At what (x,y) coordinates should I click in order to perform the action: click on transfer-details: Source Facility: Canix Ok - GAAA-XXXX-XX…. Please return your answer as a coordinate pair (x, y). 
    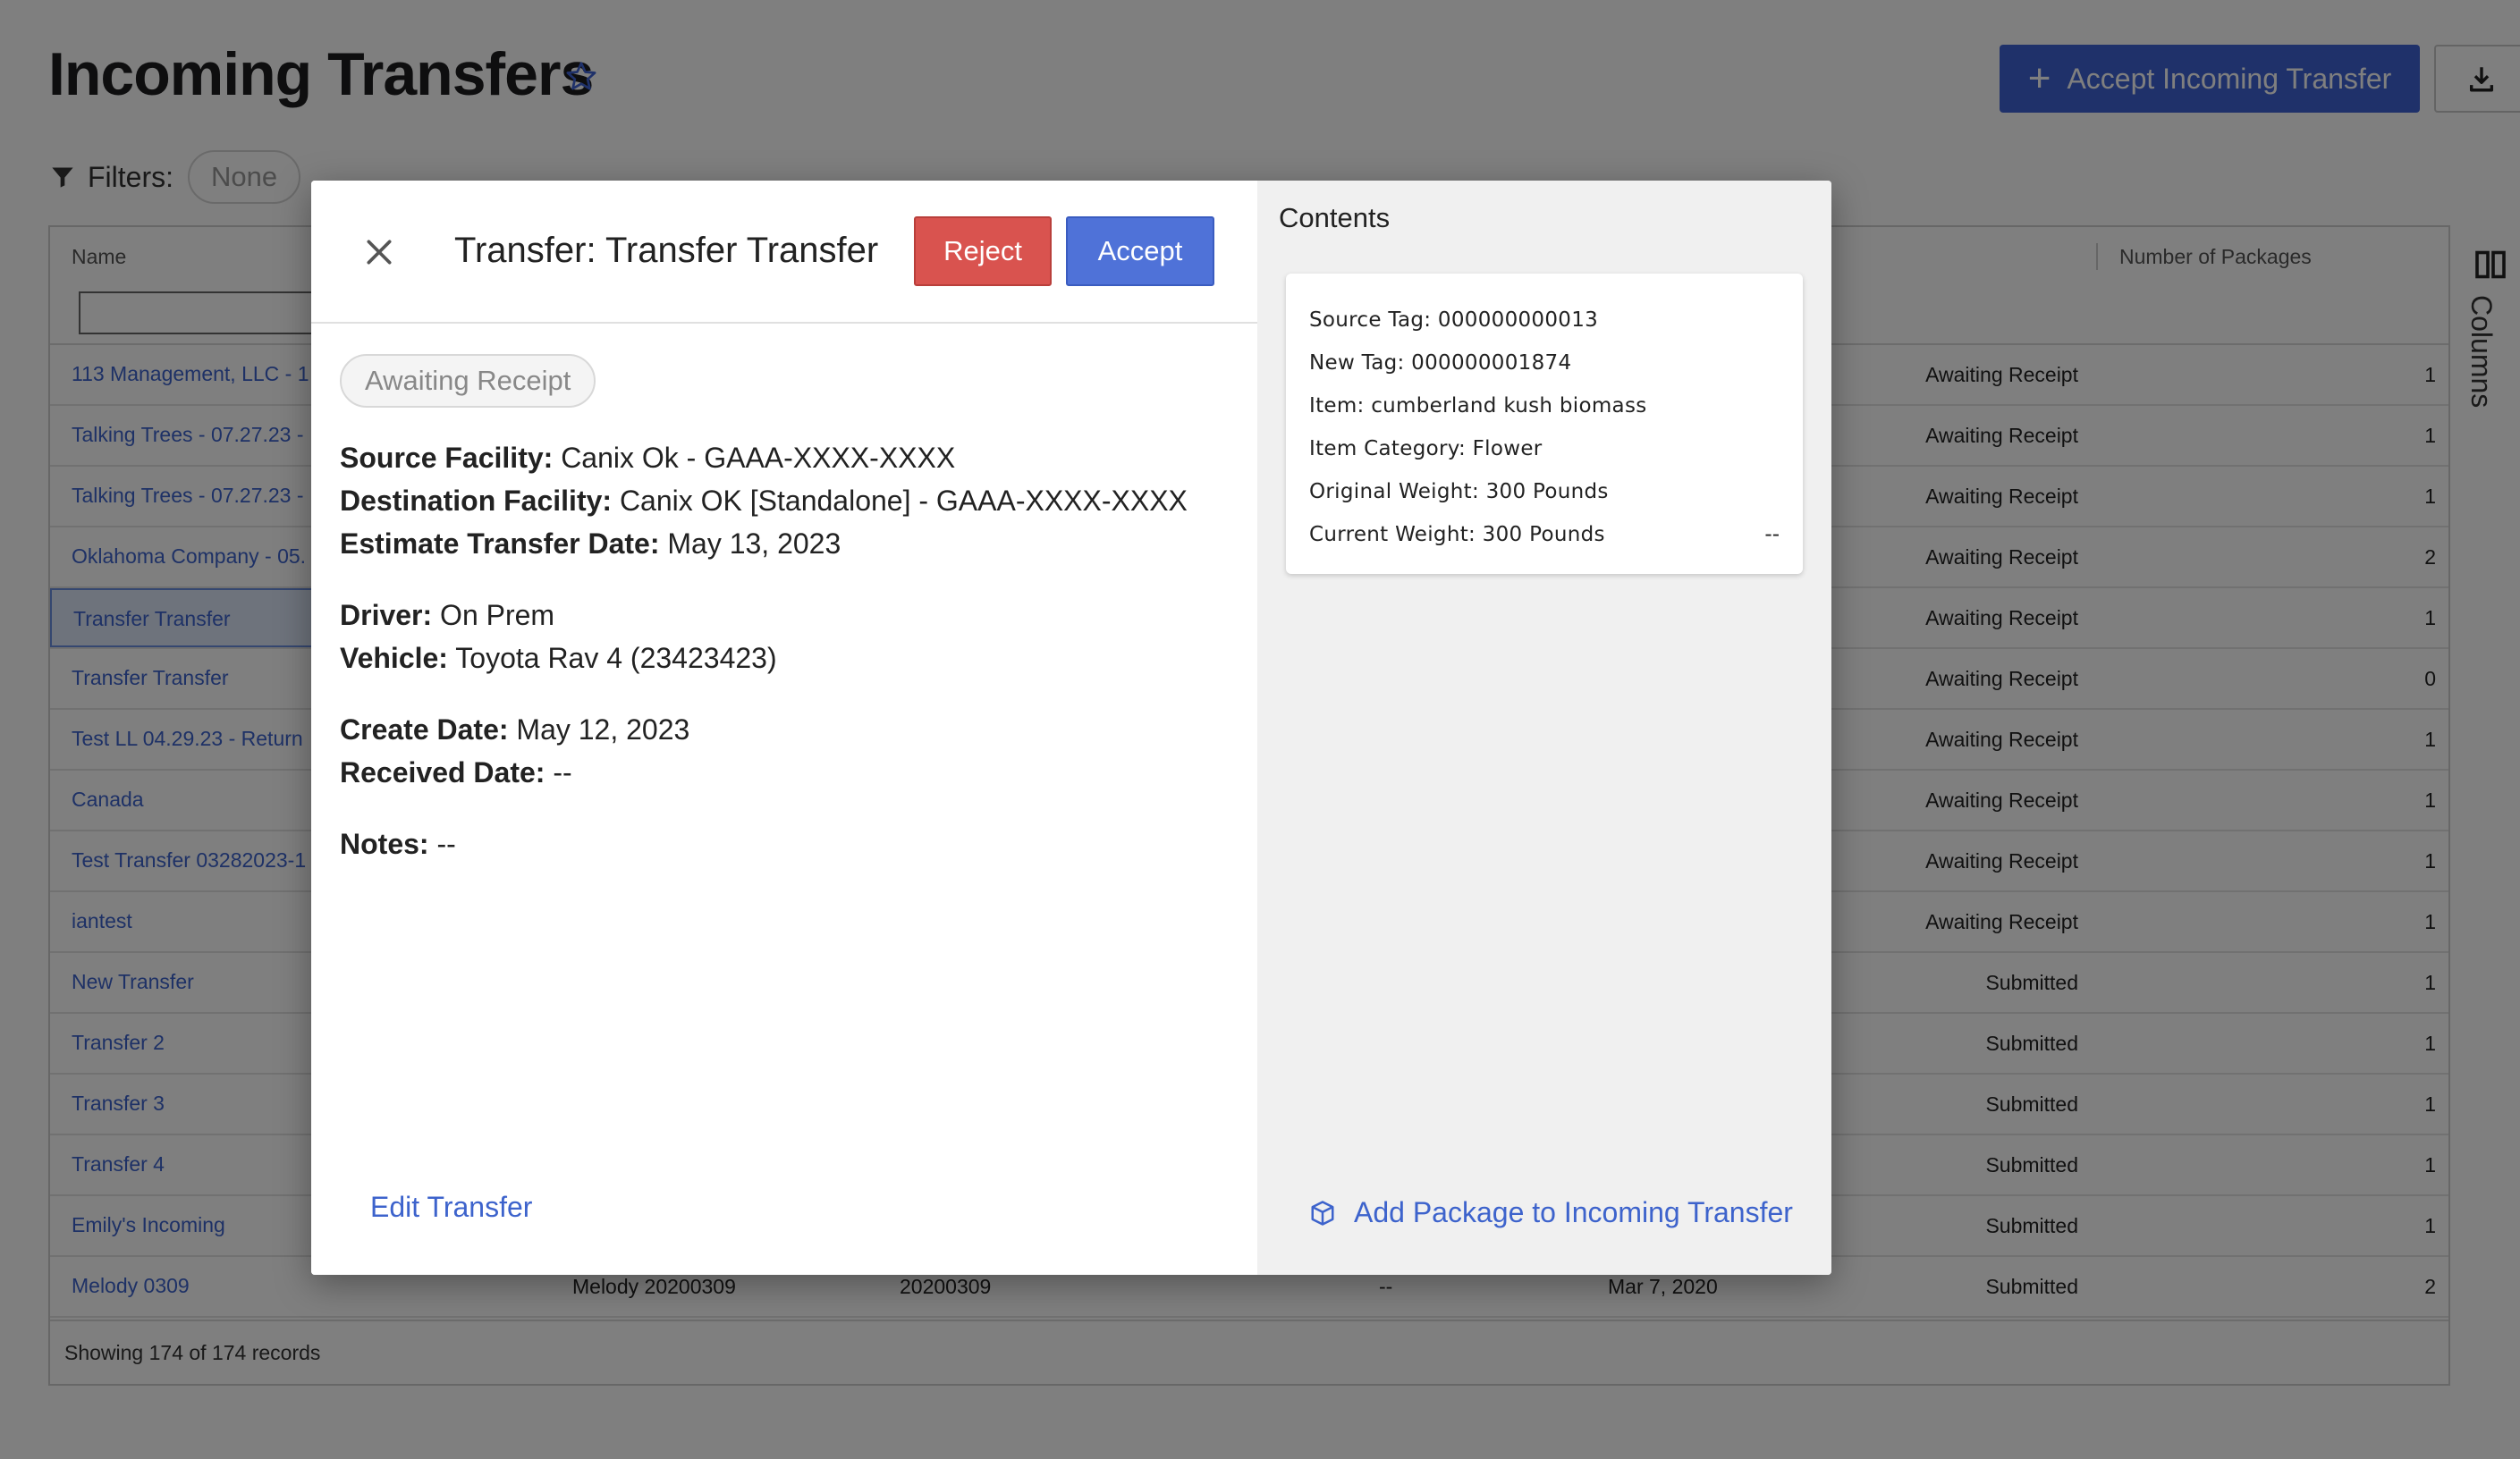
    Looking at the image, I should click on (764, 650).